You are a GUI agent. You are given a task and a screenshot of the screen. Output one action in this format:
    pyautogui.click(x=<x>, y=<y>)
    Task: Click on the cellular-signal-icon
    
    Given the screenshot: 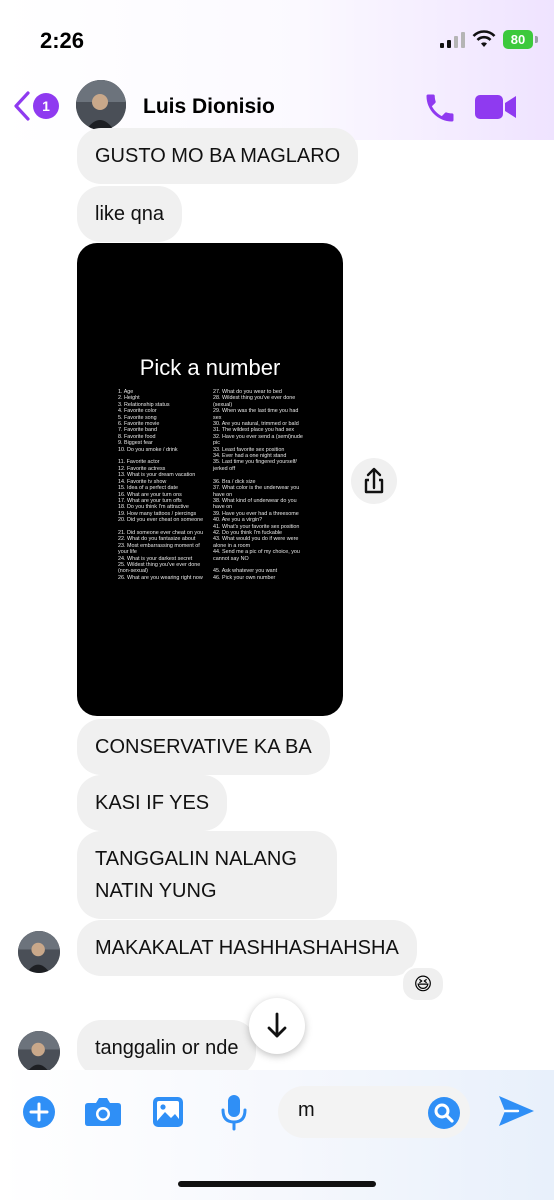 What is the action you would take?
    pyautogui.click(x=452, y=40)
    